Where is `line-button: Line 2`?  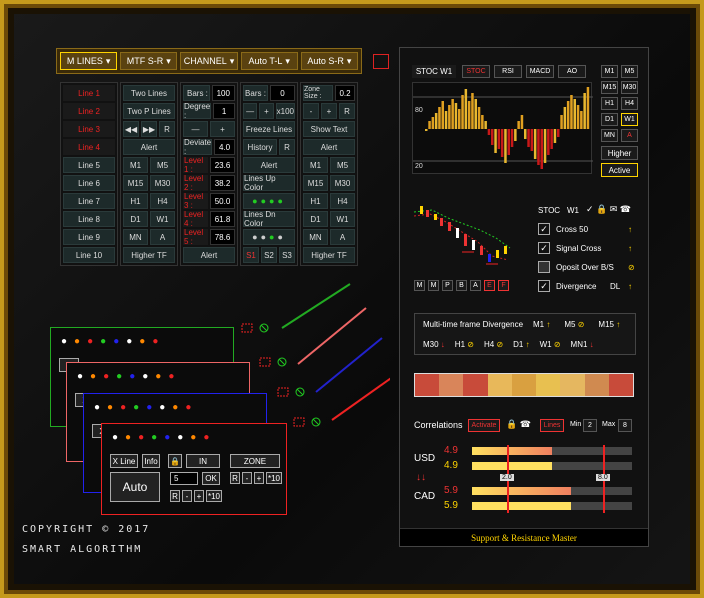
line-button: Line 2 is located at coordinates (89, 111).